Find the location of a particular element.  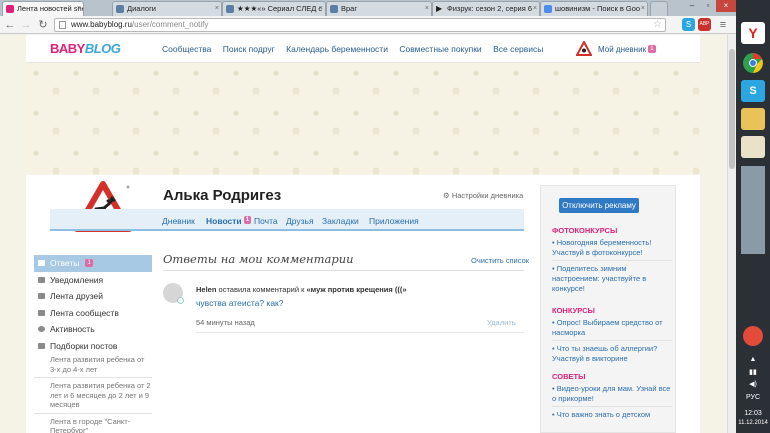

menu-item-collections: Подборки постов is located at coordinates (93, 346).